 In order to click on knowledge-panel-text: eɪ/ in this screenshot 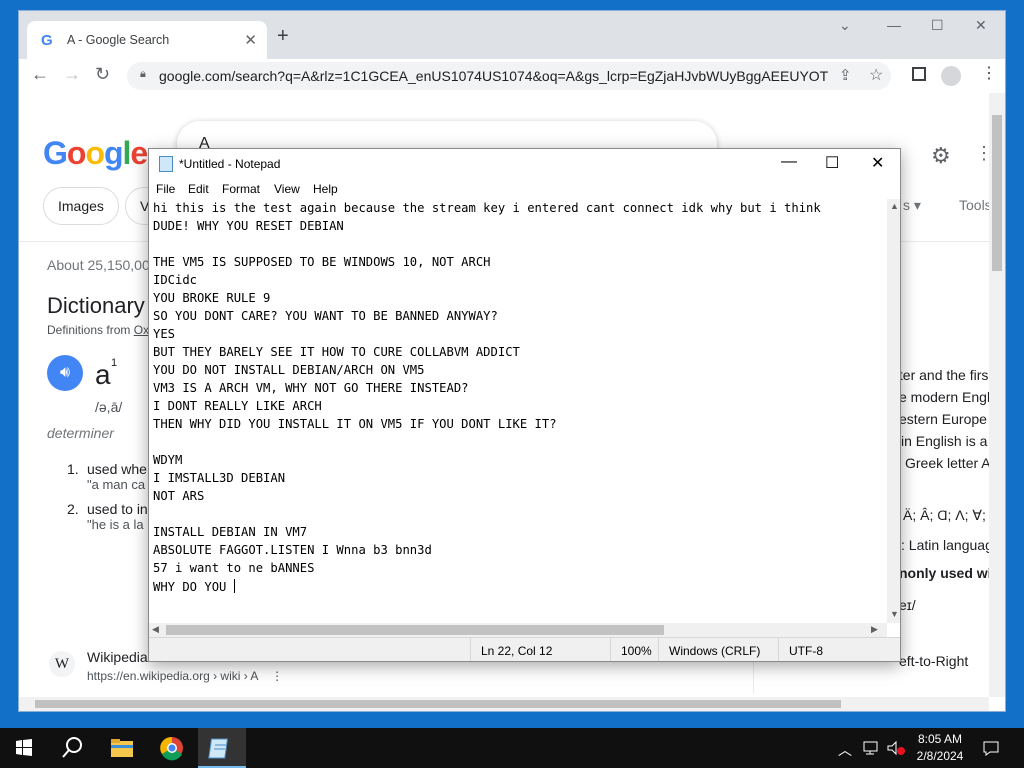, I will do `click(907, 605)`.